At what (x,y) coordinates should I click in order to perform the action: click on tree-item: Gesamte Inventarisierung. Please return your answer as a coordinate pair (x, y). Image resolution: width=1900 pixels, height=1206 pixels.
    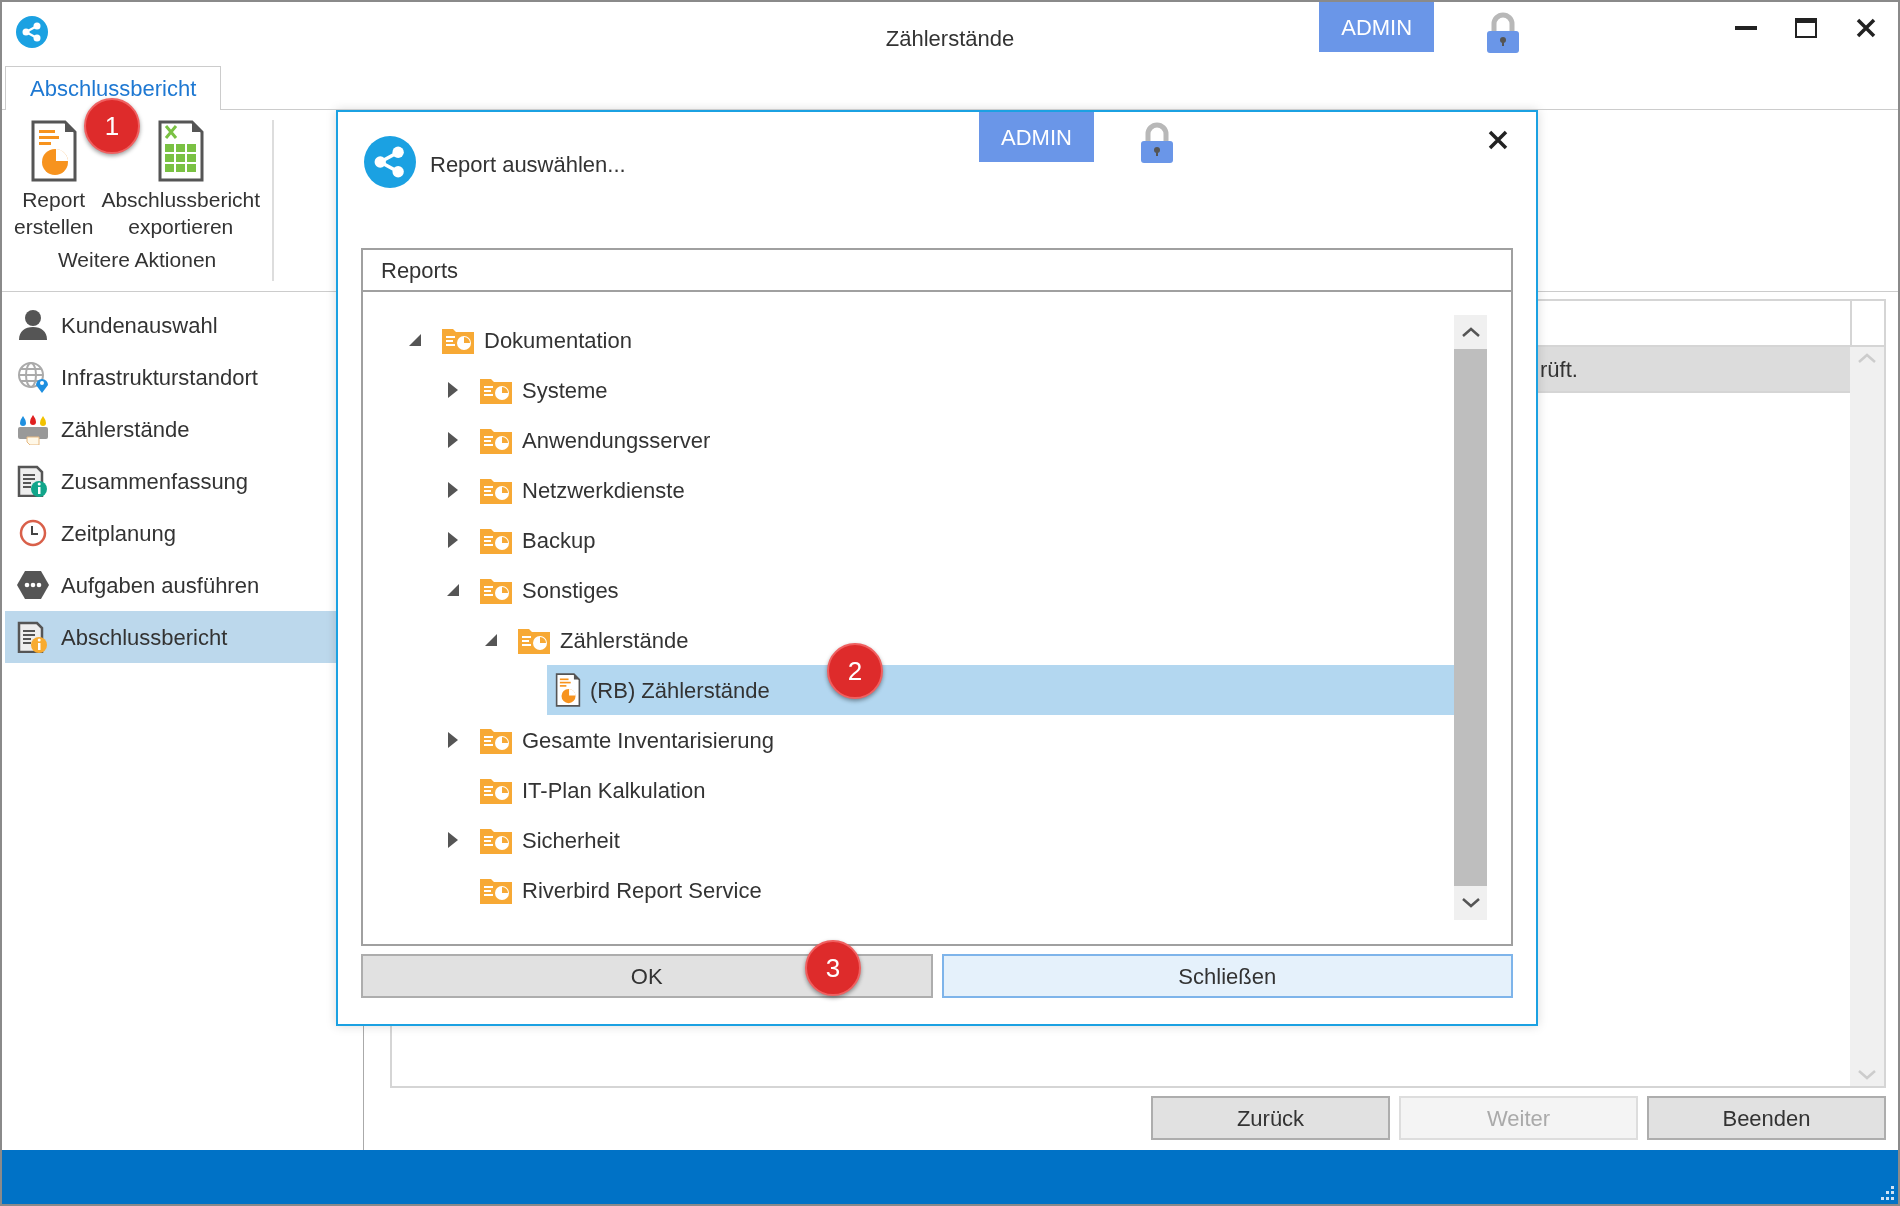
    Looking at the image, I should click on (962, 740).